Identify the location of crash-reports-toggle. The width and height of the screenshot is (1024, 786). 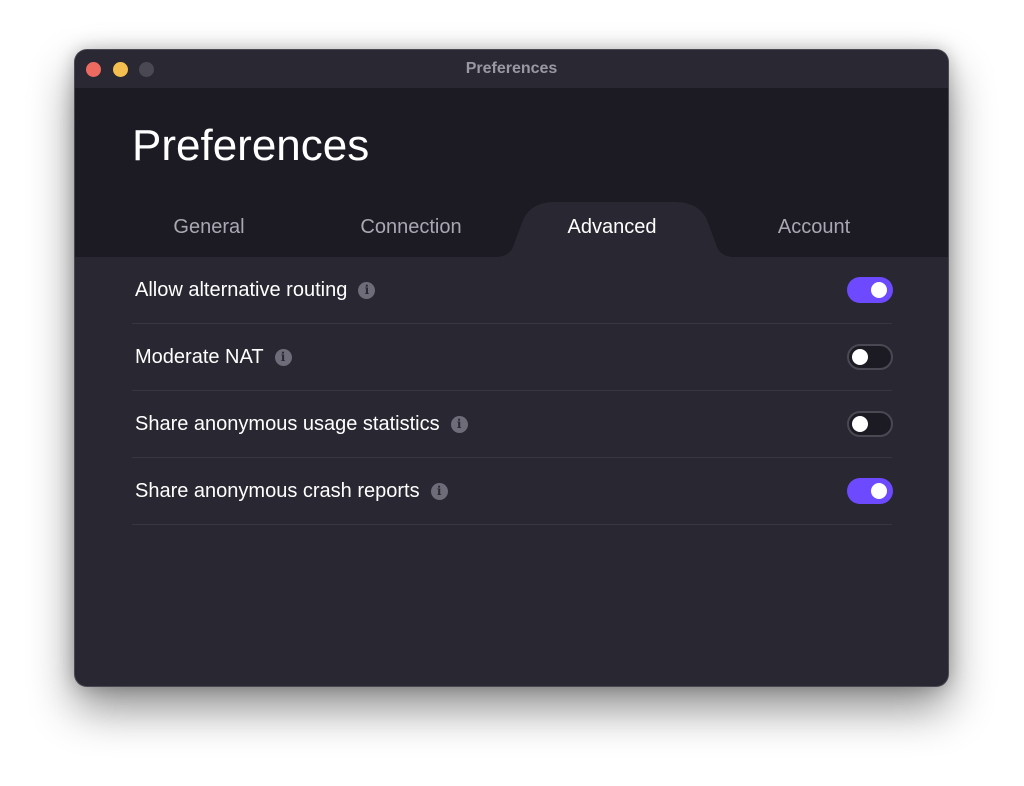
(870, 491).